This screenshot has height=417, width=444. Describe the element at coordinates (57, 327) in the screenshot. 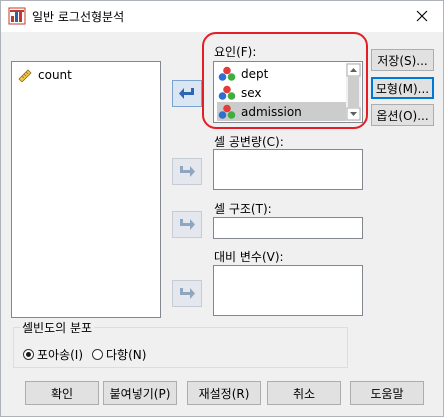

I see `distribution-group-title: 셀빈도의 분포` at that location.